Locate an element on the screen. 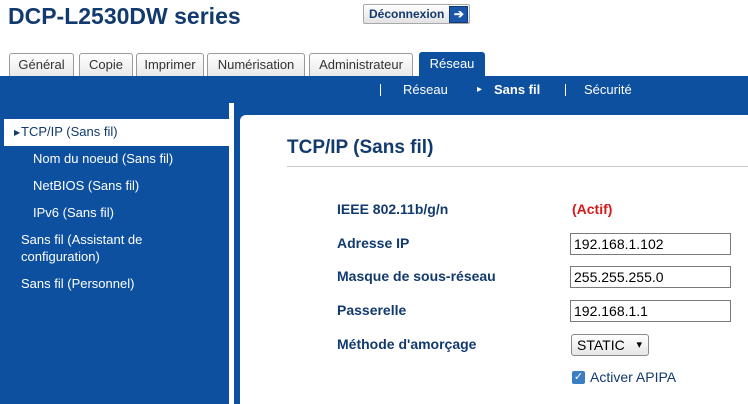 The image size is (748, 404). subnav-sans-fil: Sans fil is located at coordinates (517, 90).